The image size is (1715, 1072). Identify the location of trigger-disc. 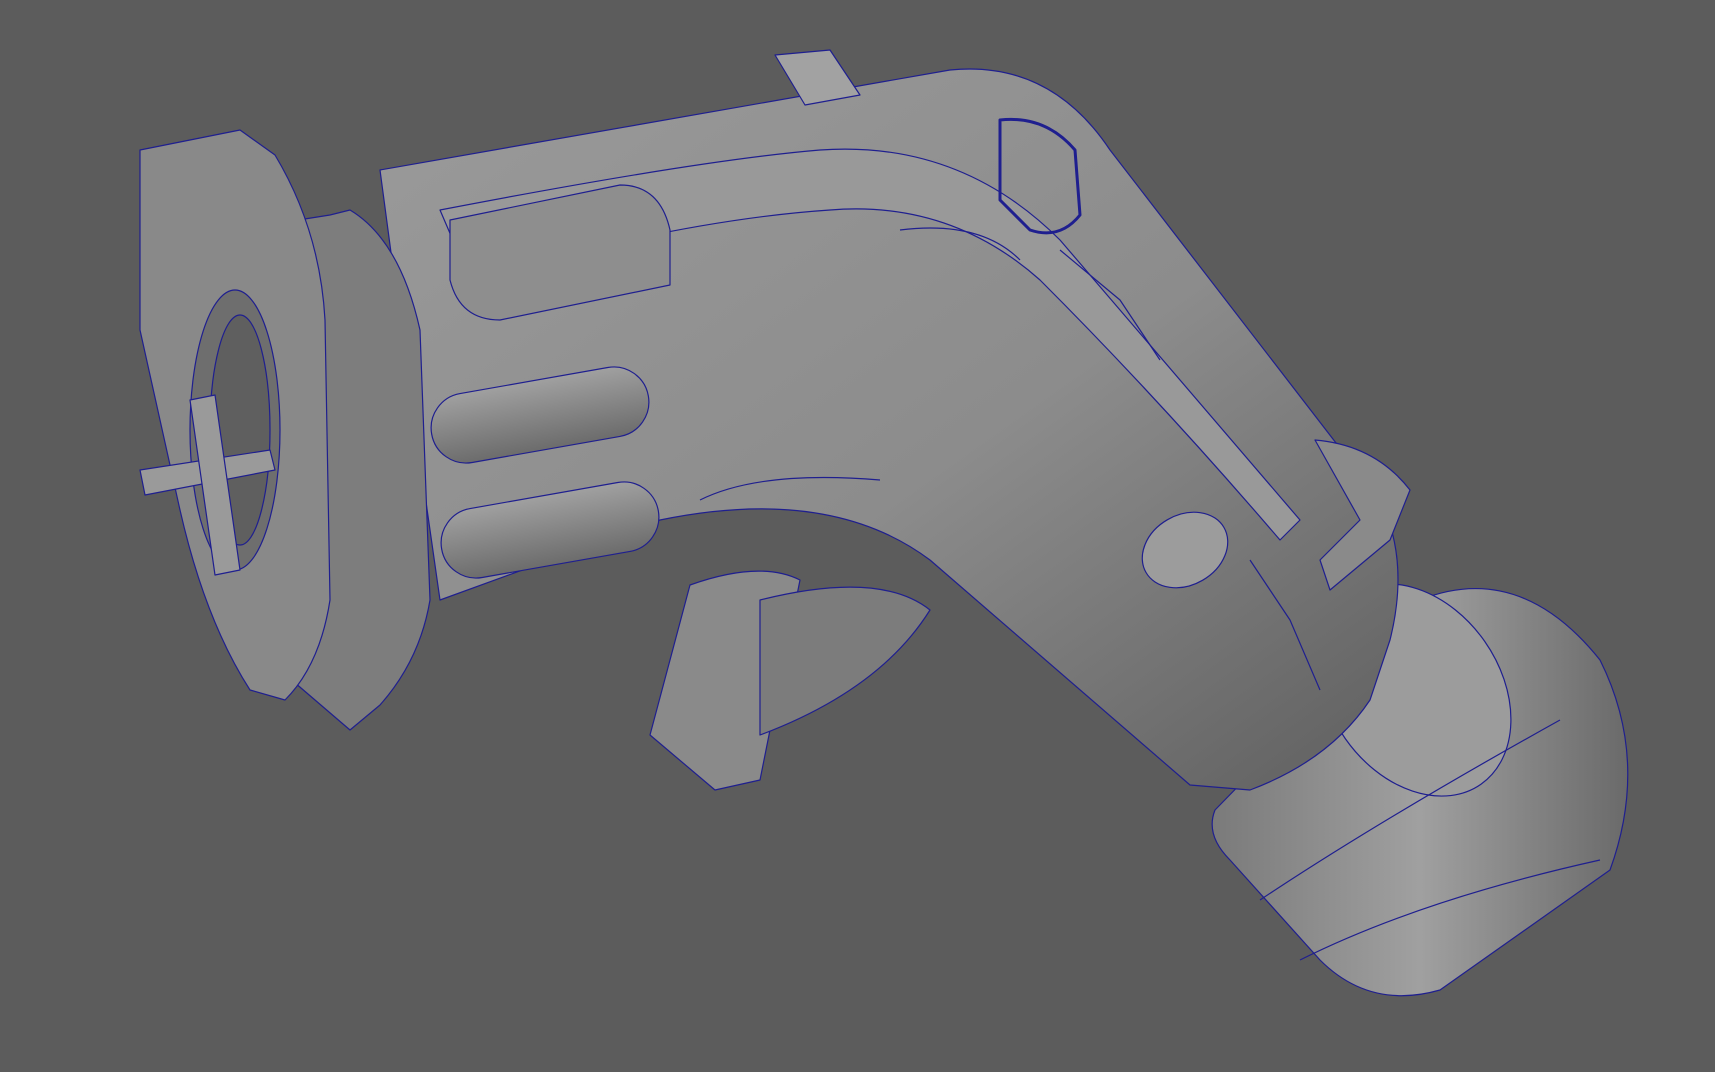
(845, 661).